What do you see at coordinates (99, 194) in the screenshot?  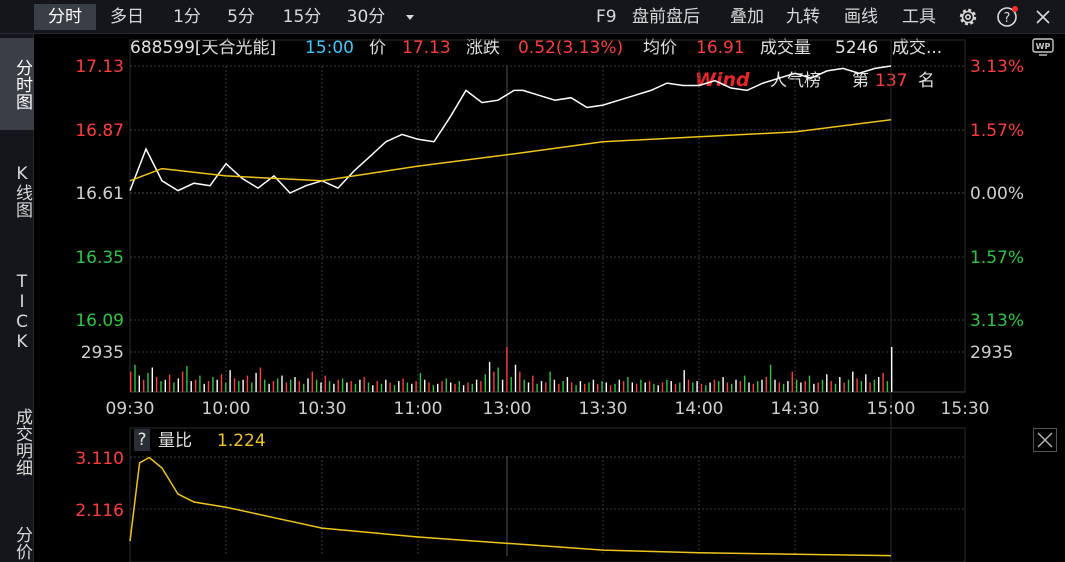 I see `price-tick-label: 16.61` at bounding box center [99, 194].